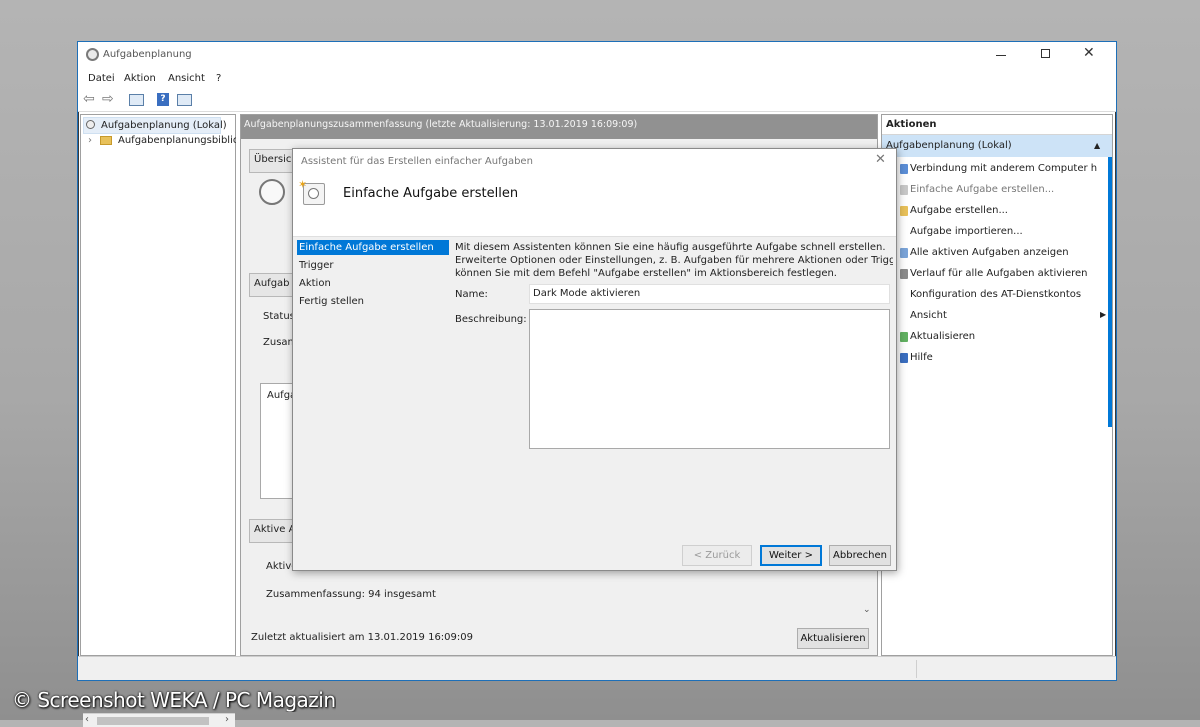 Image resolution: width=1200 pixels, height=727 pixels. What do you see at coordinates (916, 669) in the screenshot?
I see `status-divider` at bounding box center [916, 669].